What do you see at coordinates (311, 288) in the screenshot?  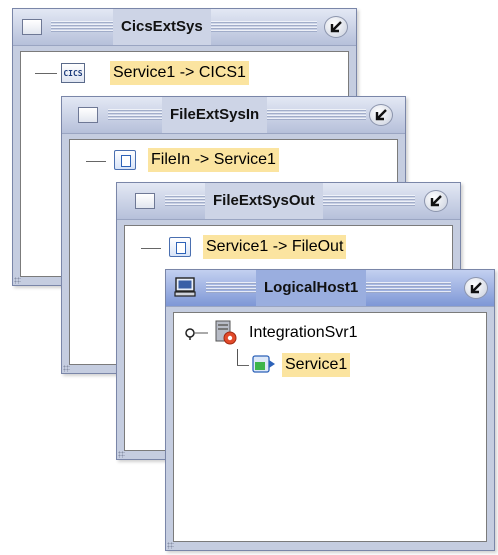 I see `window-title: LogicalHost1` at bounding box center [311, 288].